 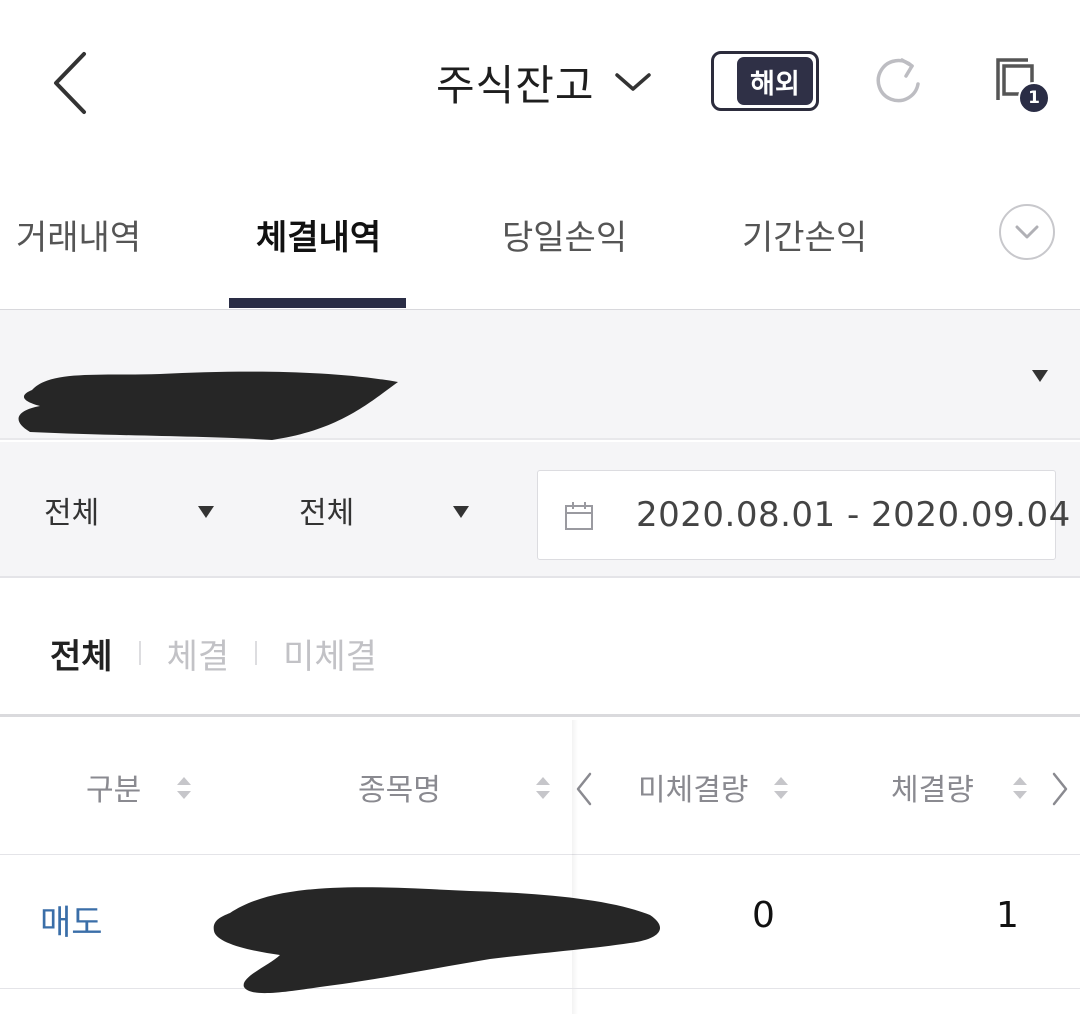 I want to click on redacted-account, so click(x=208, y=405).